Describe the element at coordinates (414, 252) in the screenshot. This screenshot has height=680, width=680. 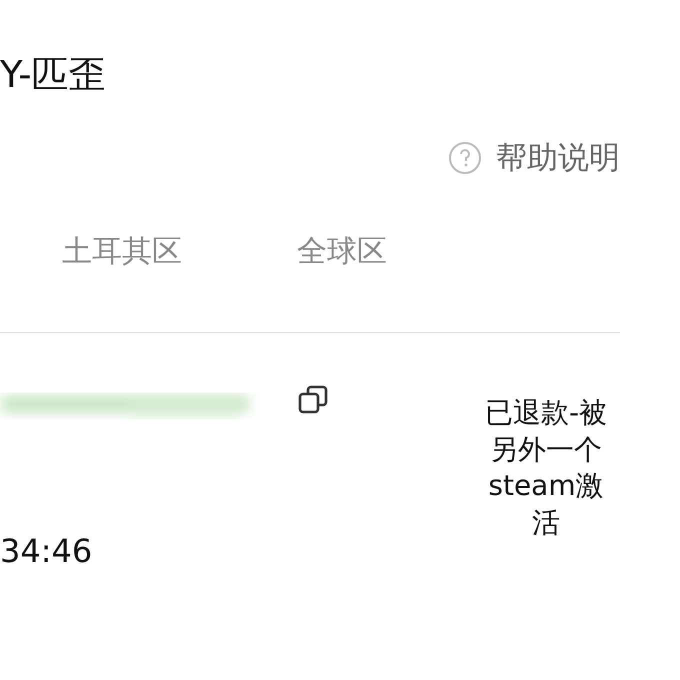
I see `region-tab: 全球区` at that location.